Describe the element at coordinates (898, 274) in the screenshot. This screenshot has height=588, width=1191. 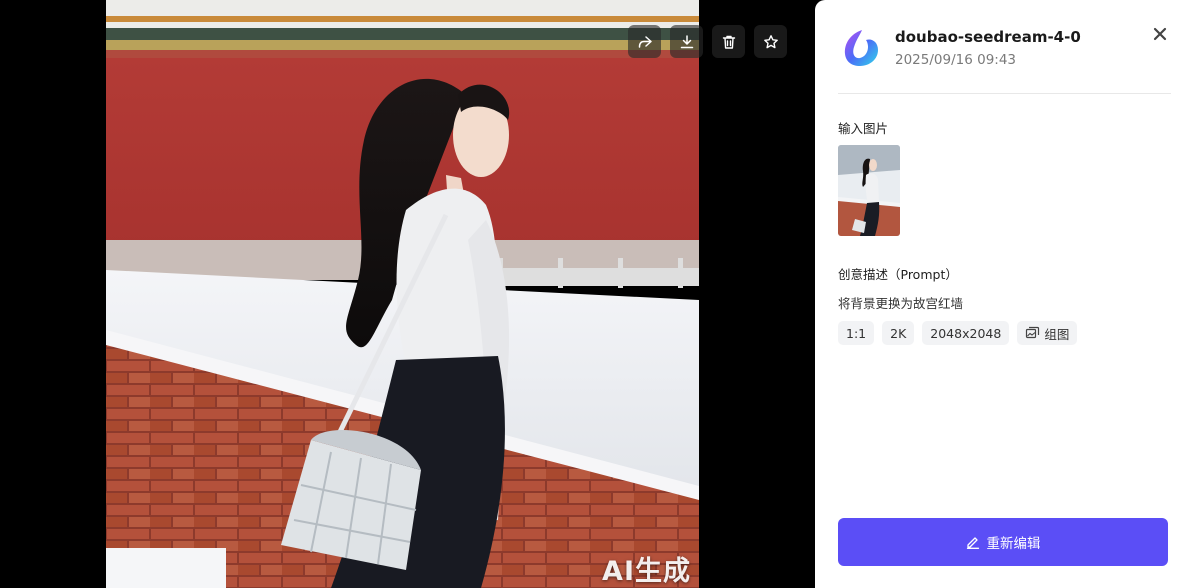
I see `prompt-label: 创意描述（Prompt）` at that location.